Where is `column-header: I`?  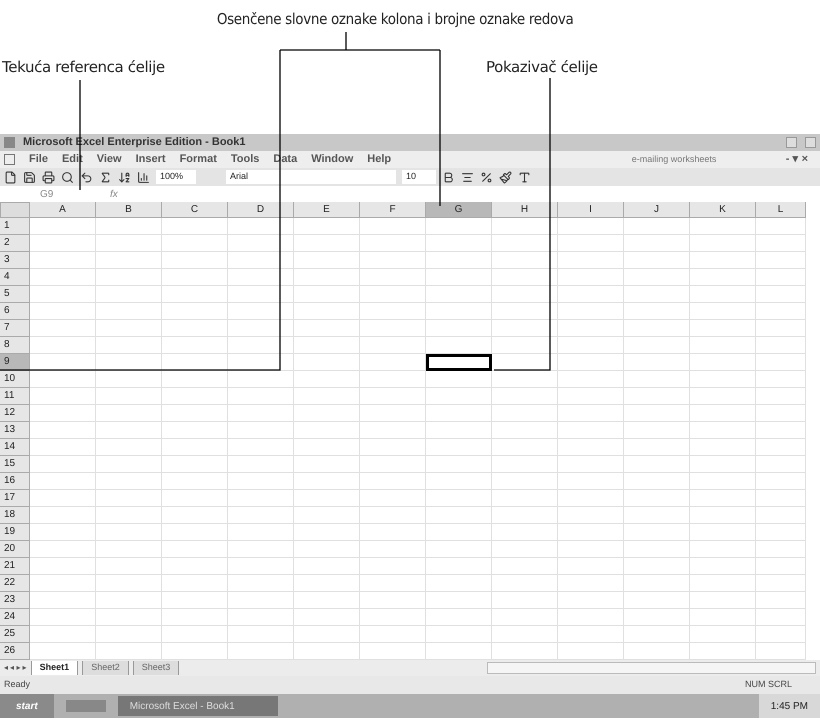
column-header: I is located at coordinates (591, 210).